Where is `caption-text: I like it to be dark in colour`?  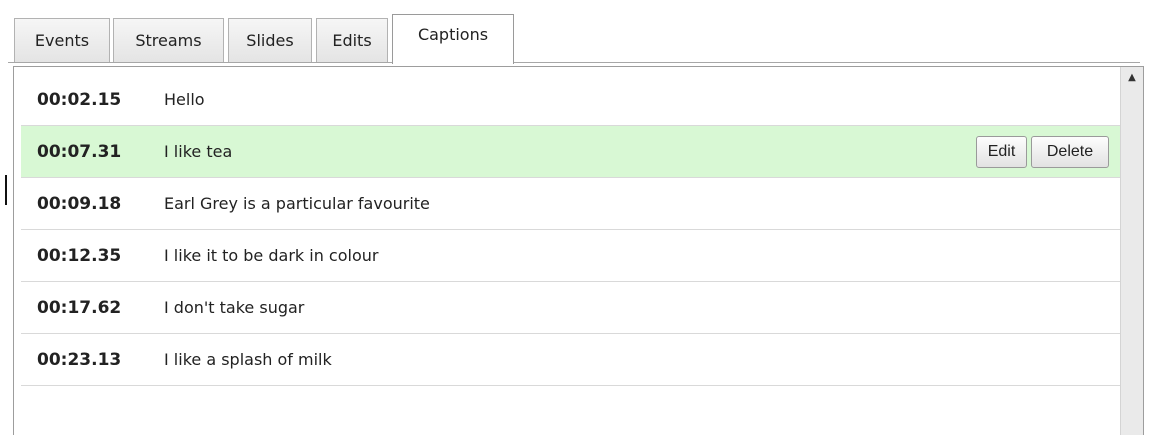 caption-text: I like it to be dark in colour is located at coordinates (271, 255).